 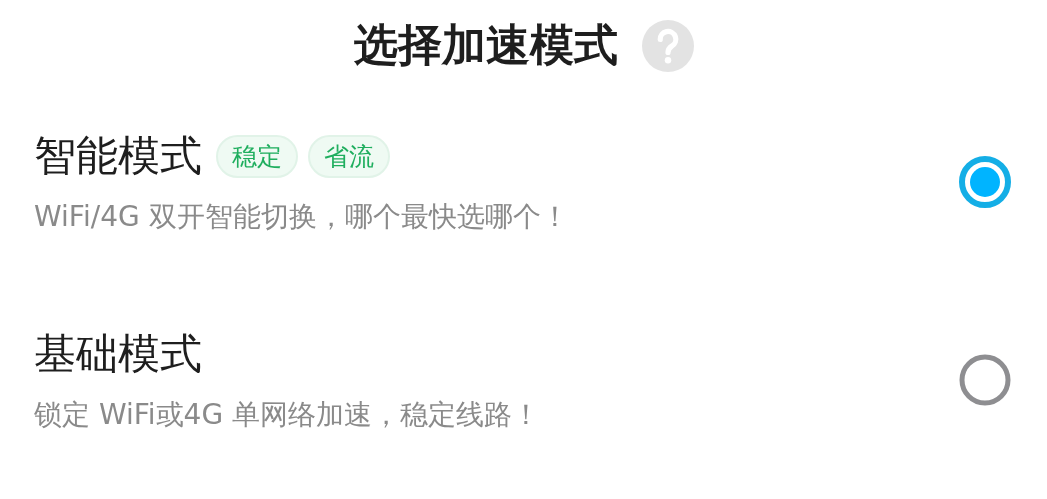 I want to click on mode-description: WiFi/4G 双开智能切换，哪个最快选哪个！, so click(x=301, y=217).